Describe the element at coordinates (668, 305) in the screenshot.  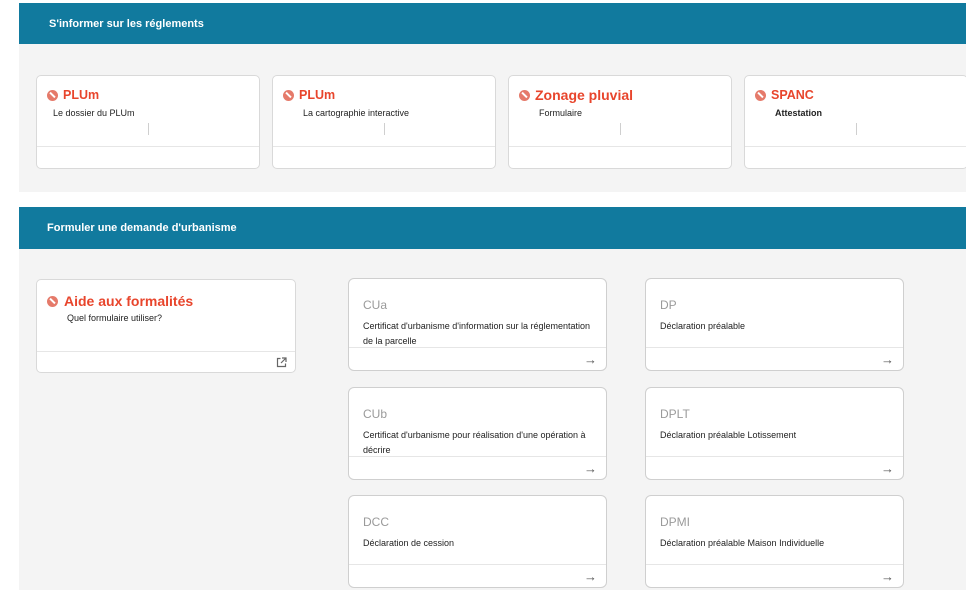
I see `form-code: DP` at that location.